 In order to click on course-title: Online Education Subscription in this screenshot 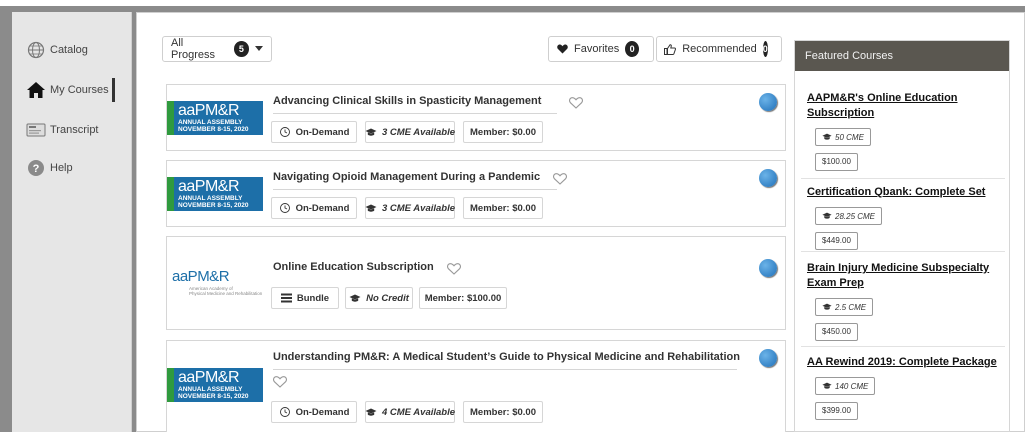, I will do `click(353, 267)`.